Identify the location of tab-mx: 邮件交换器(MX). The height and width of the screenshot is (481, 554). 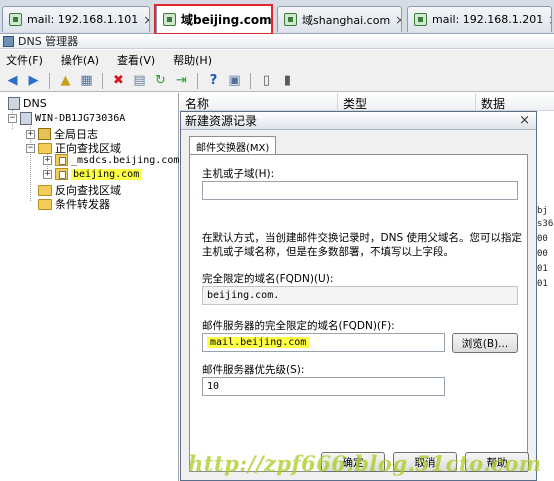
(233, 145).